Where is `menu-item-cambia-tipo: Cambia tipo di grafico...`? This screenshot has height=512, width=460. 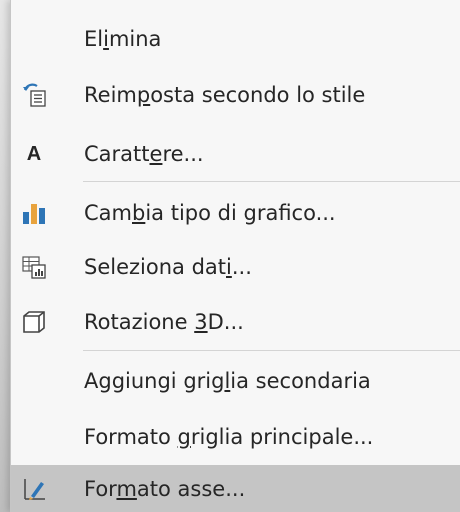 menu-item-cambia-tipo: Cambia tipo di grafico... is located at coordinates (235, 213).